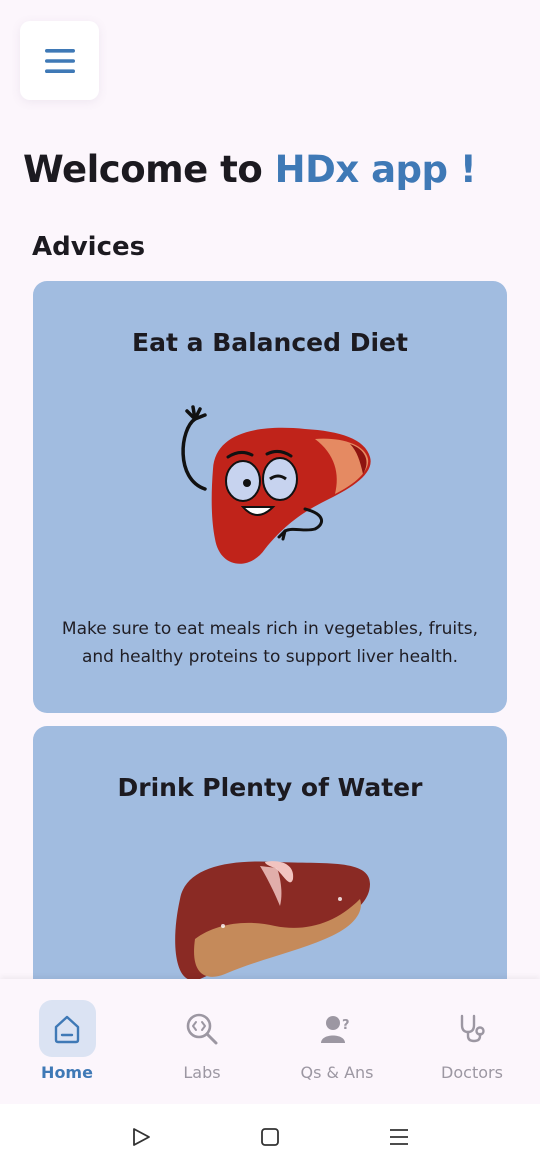  Describe the element at coordinates (89, 247) in the screenshot. I see `advices-section-title: Advices` at that location.